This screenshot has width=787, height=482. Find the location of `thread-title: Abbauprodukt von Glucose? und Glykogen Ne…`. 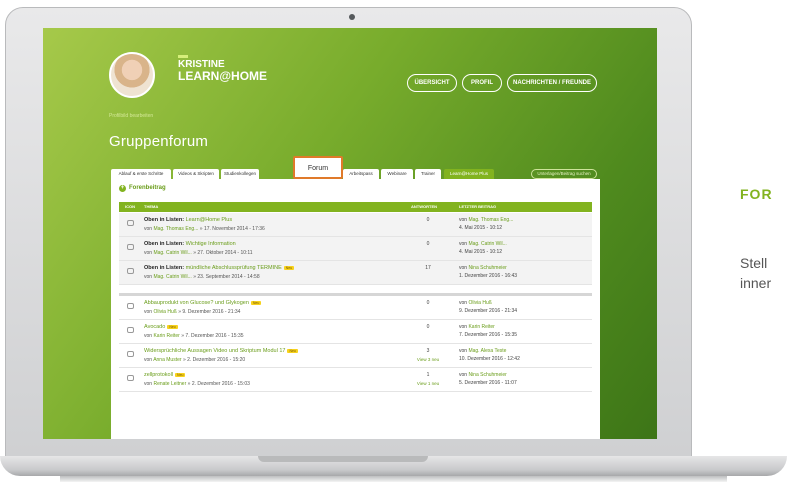

thread-title: Abbauprodukt von Glucose? und Glykogen Ne… is located at coordinates (203, 303).